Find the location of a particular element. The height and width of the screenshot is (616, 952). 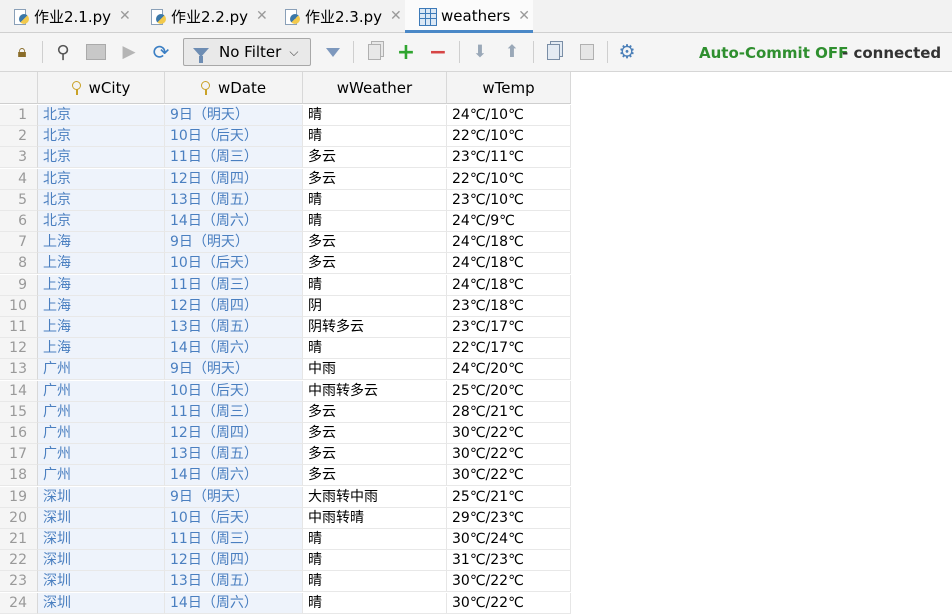

table-row: 20 深圳 10日（后天） 中雨转晴 29℃/23℃ is located at coordinates (285, 518).